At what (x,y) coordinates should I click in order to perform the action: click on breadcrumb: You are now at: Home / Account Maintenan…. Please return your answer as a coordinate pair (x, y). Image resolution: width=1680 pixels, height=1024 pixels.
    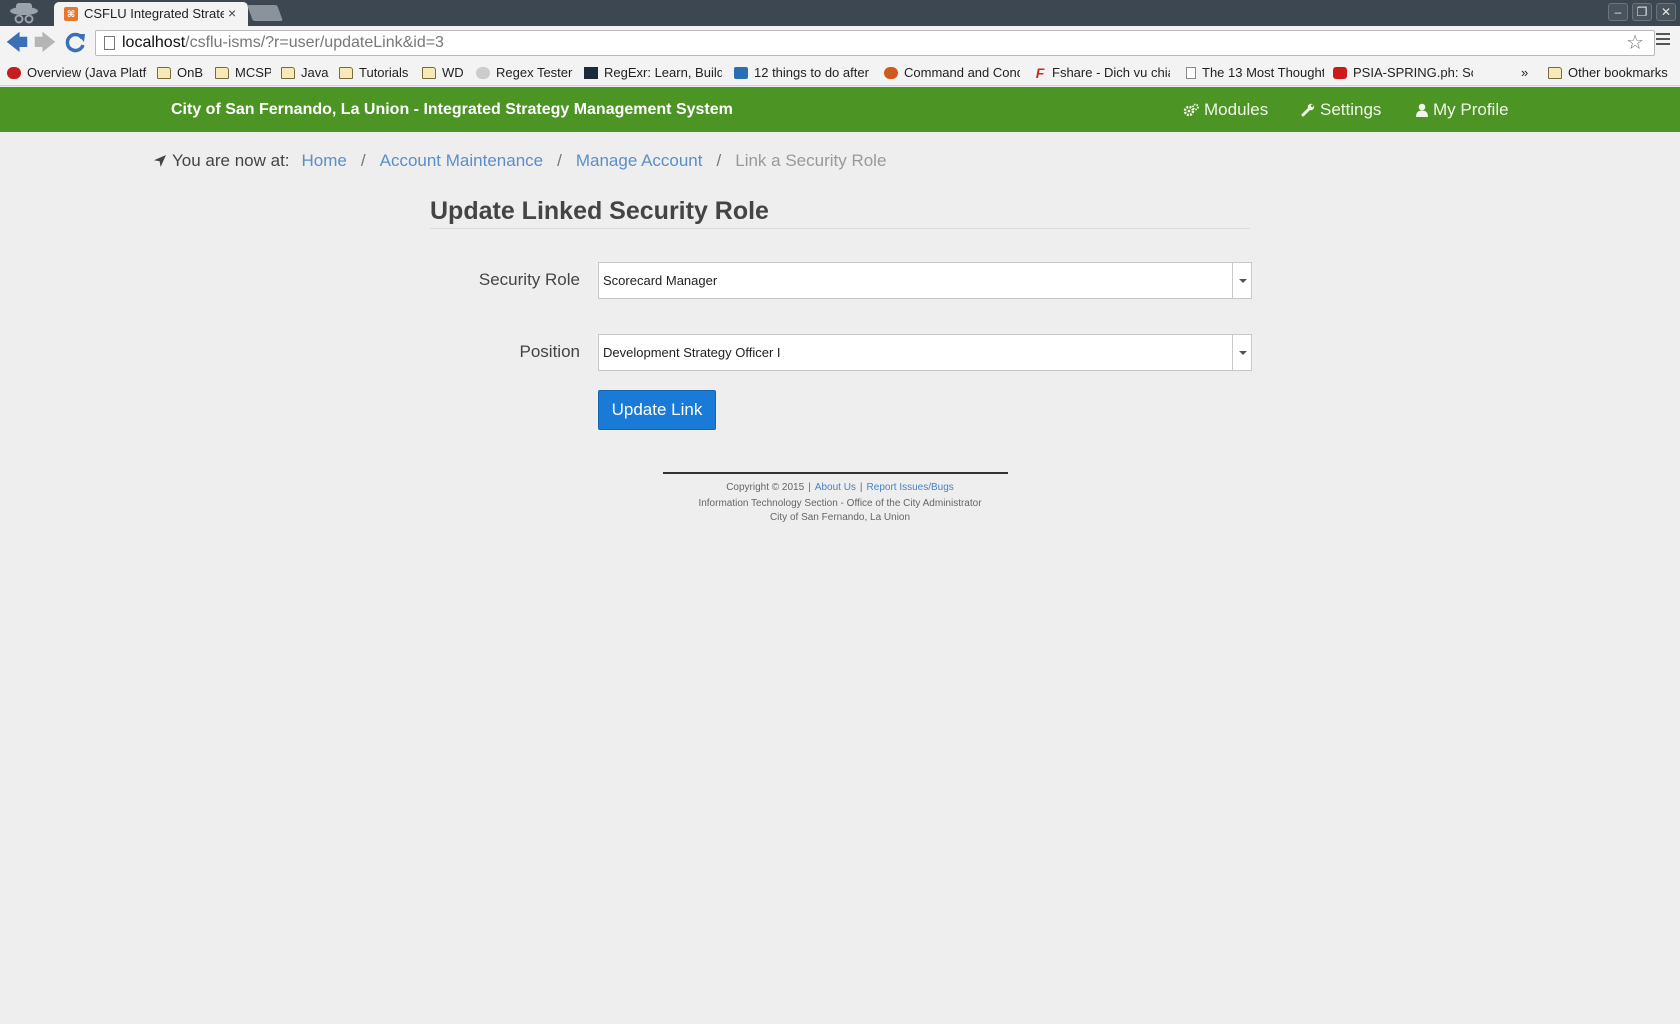
    Looking at the image, I should click on (520, 161).